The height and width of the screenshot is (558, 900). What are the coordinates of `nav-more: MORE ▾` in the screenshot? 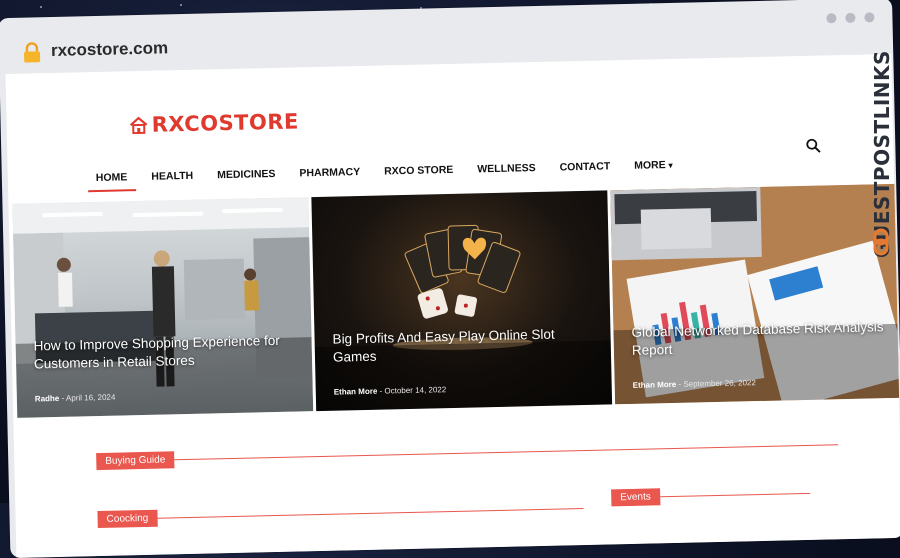 It's located at (655, 169).